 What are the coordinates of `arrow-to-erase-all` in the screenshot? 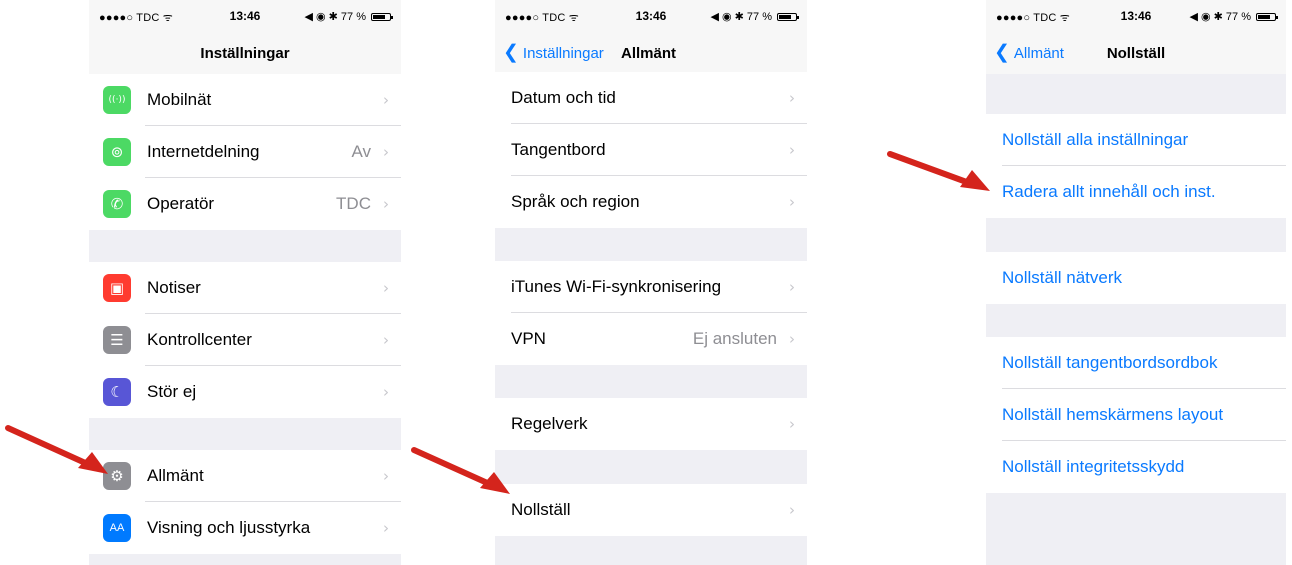 It's located at (938, 171).